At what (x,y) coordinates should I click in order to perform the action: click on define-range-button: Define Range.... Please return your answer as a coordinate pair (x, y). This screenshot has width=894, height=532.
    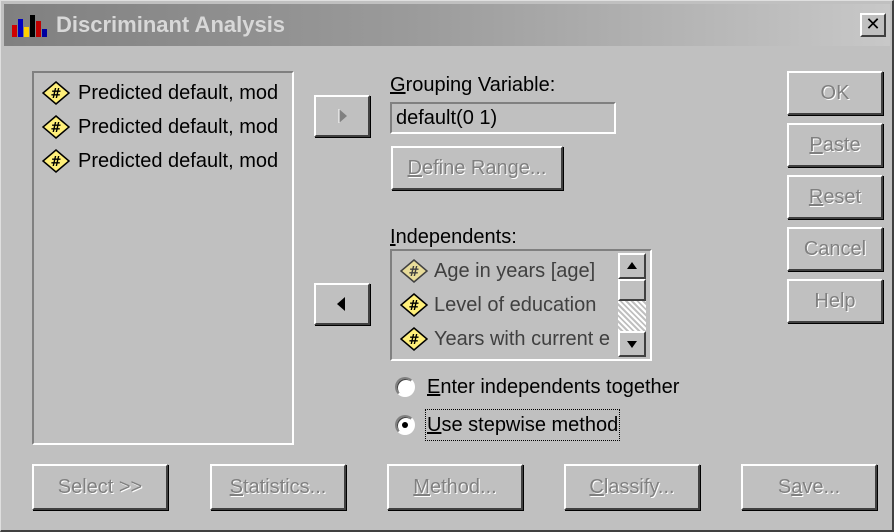
    Looking at the image, I should click on (477, 168).